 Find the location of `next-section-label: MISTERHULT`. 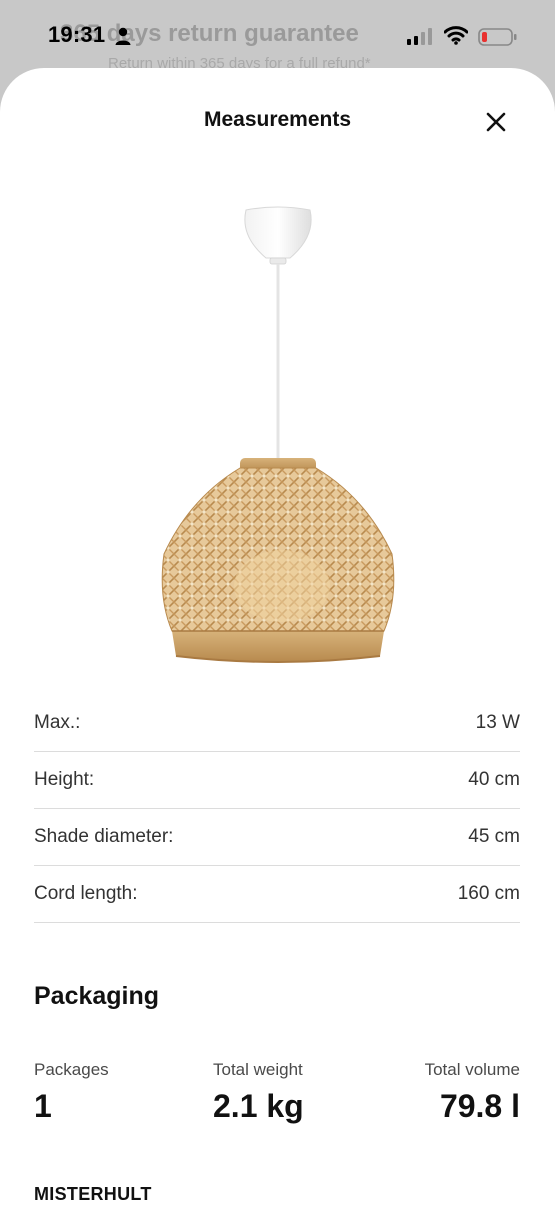

next-section-label: MISTERHULT is located at coordinates (93, 1194).